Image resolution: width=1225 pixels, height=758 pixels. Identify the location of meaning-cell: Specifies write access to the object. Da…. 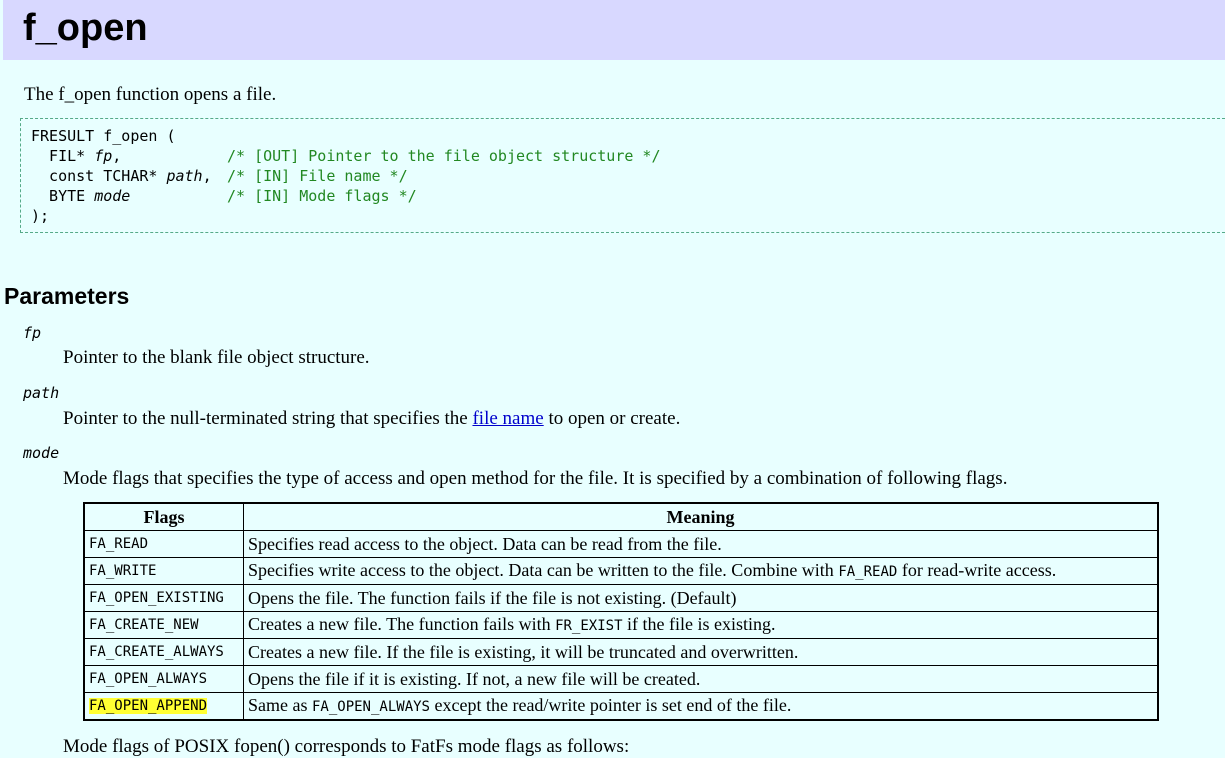
(701, 571).